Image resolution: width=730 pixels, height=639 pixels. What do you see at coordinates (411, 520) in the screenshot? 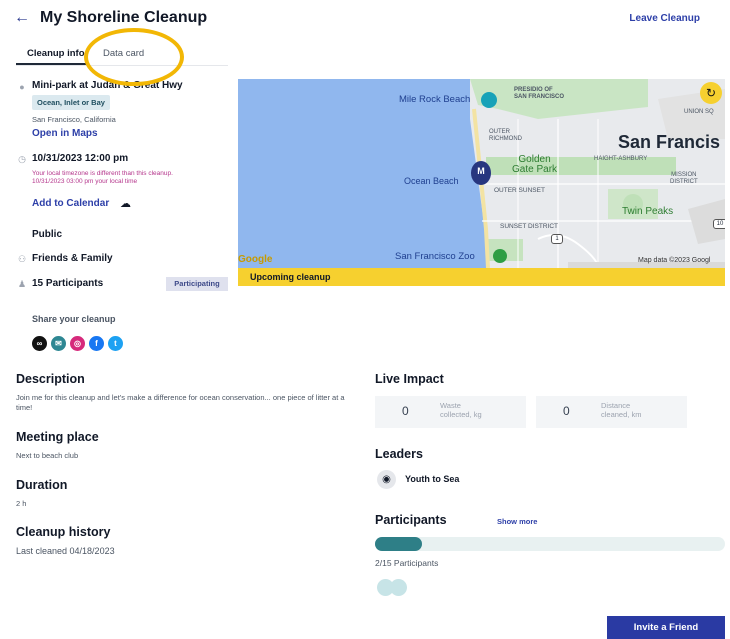
I see `participants-title: Participants` at bounding box center [411, 520].